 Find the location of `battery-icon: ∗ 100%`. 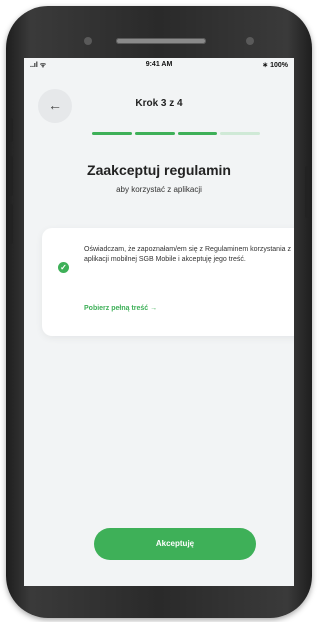

battery-icon: ∗ 100% is located at coordinates (275, 65).